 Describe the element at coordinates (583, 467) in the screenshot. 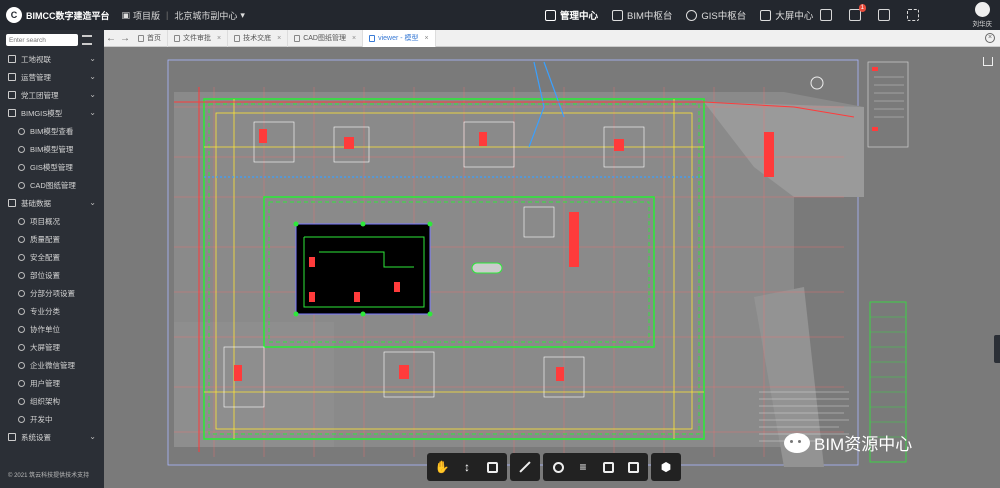

I see `layers-icon: ≡` at that location.